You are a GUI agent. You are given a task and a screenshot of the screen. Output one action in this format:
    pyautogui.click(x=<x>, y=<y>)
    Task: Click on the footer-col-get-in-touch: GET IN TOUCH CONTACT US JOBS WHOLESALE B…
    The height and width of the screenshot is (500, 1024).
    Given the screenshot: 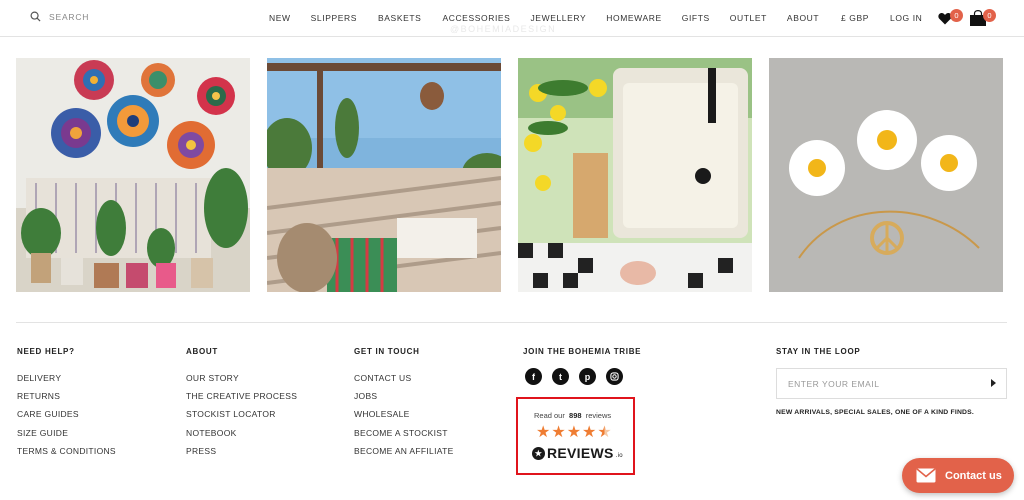 What is the action you would take?
    pyautogui.click(x=404, y=405)
    